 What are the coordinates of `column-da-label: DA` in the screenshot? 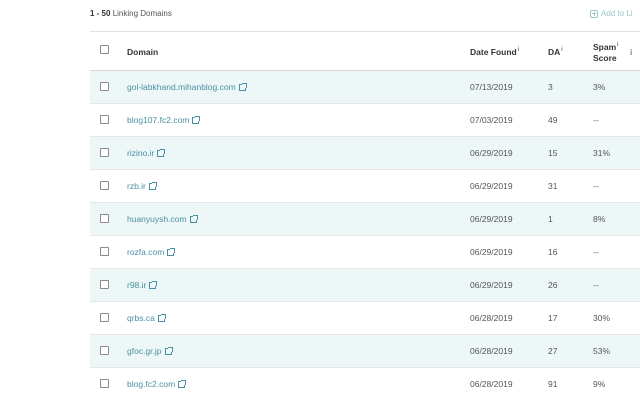 It's located at (554, 52).